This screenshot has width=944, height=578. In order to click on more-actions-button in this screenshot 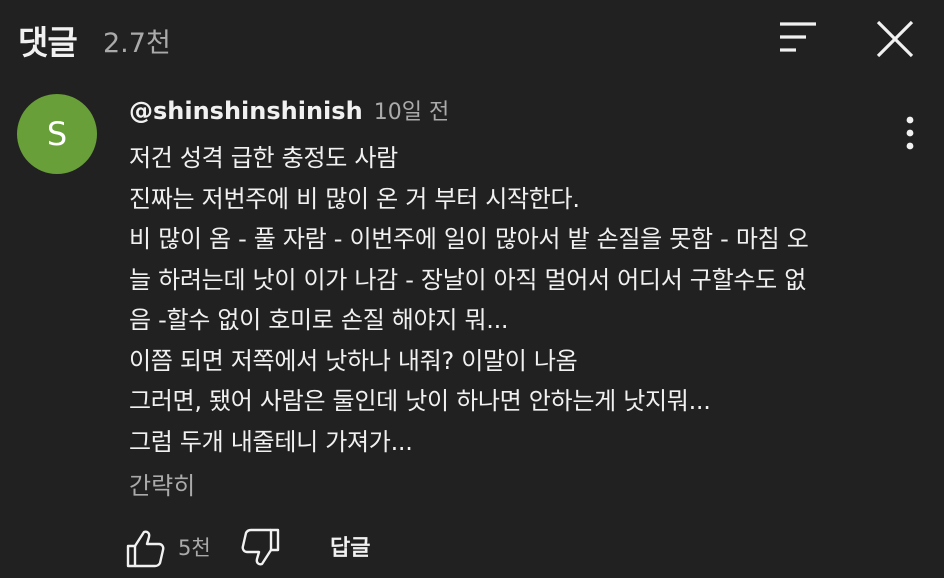, I will do `click(910, 133)`.